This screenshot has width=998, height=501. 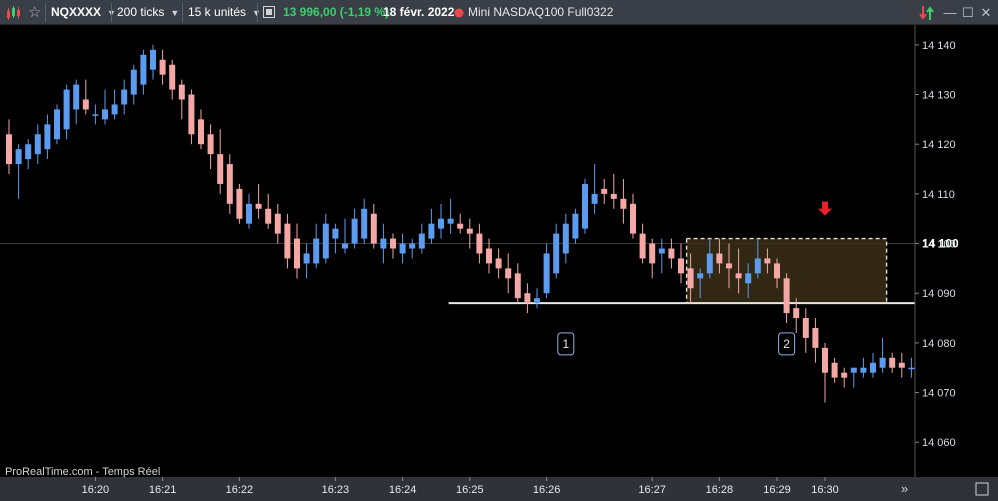 I want to click on y-tick-label: 14 060, so click(x=939, y=443).